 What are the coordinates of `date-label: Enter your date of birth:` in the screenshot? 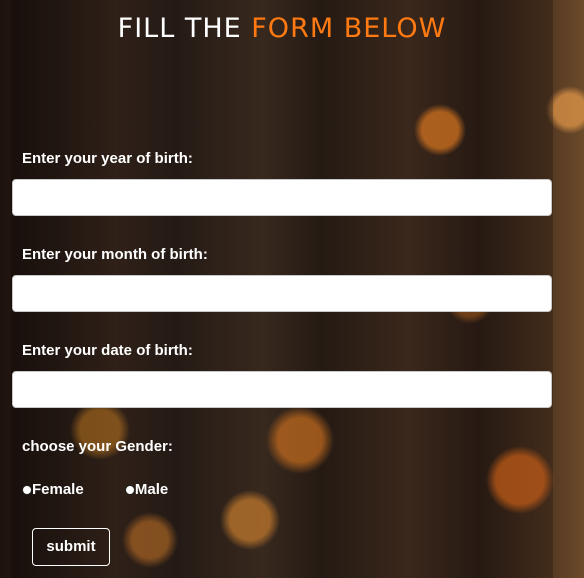 It's located at (107, 350).